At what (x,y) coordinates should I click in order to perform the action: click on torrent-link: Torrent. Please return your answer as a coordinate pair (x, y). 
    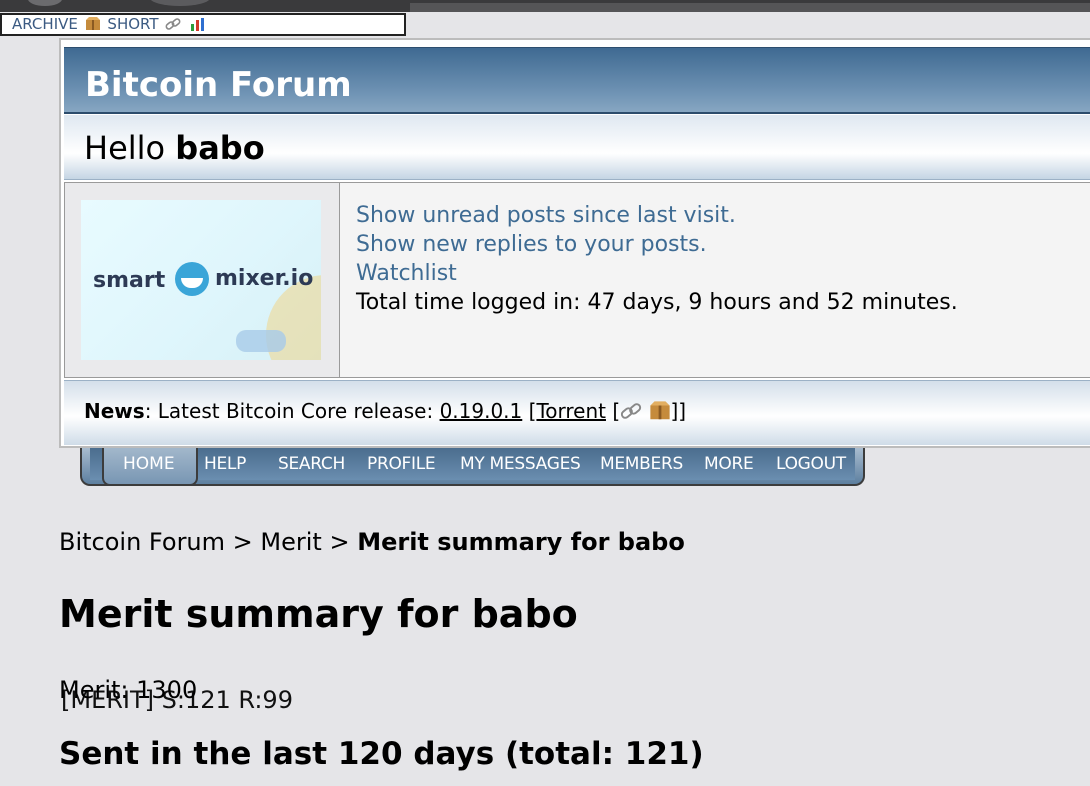
    Looking at the image, I should click on (571, 411).